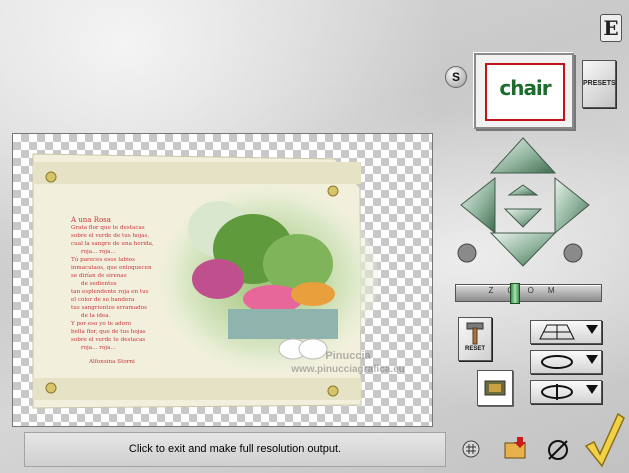 The height and width of the screenshot is (473, 629). I want to click on grid-icon, so click(471, 449).